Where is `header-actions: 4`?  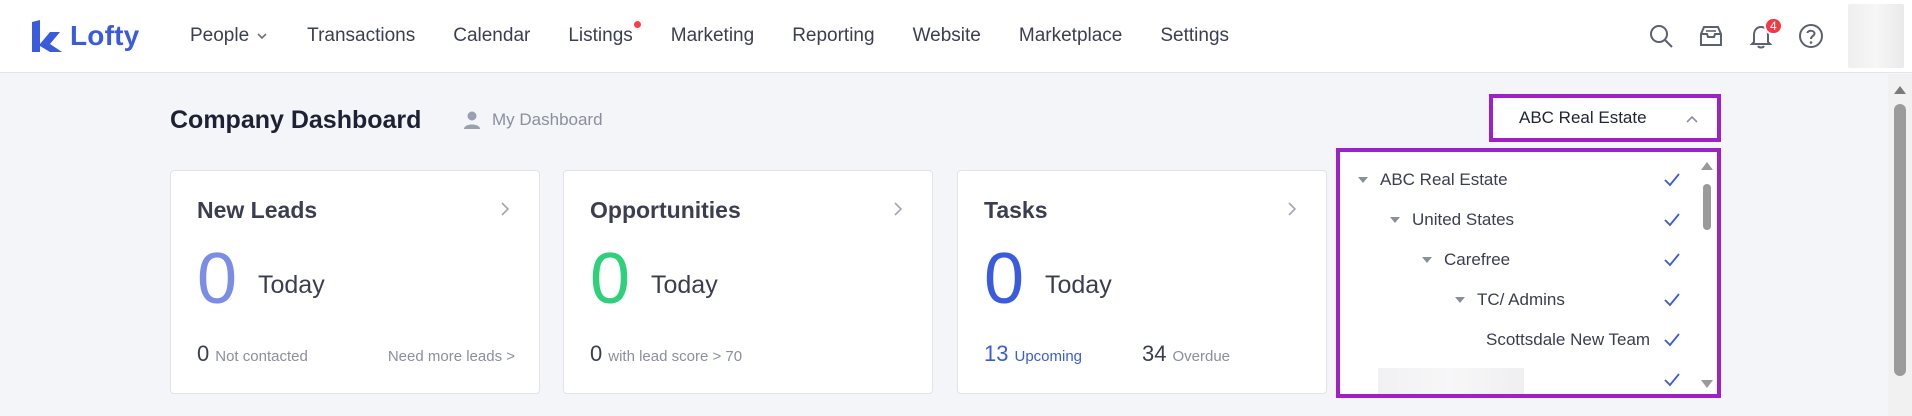 header-actions: 4 is located at coordinates (1774, 36).